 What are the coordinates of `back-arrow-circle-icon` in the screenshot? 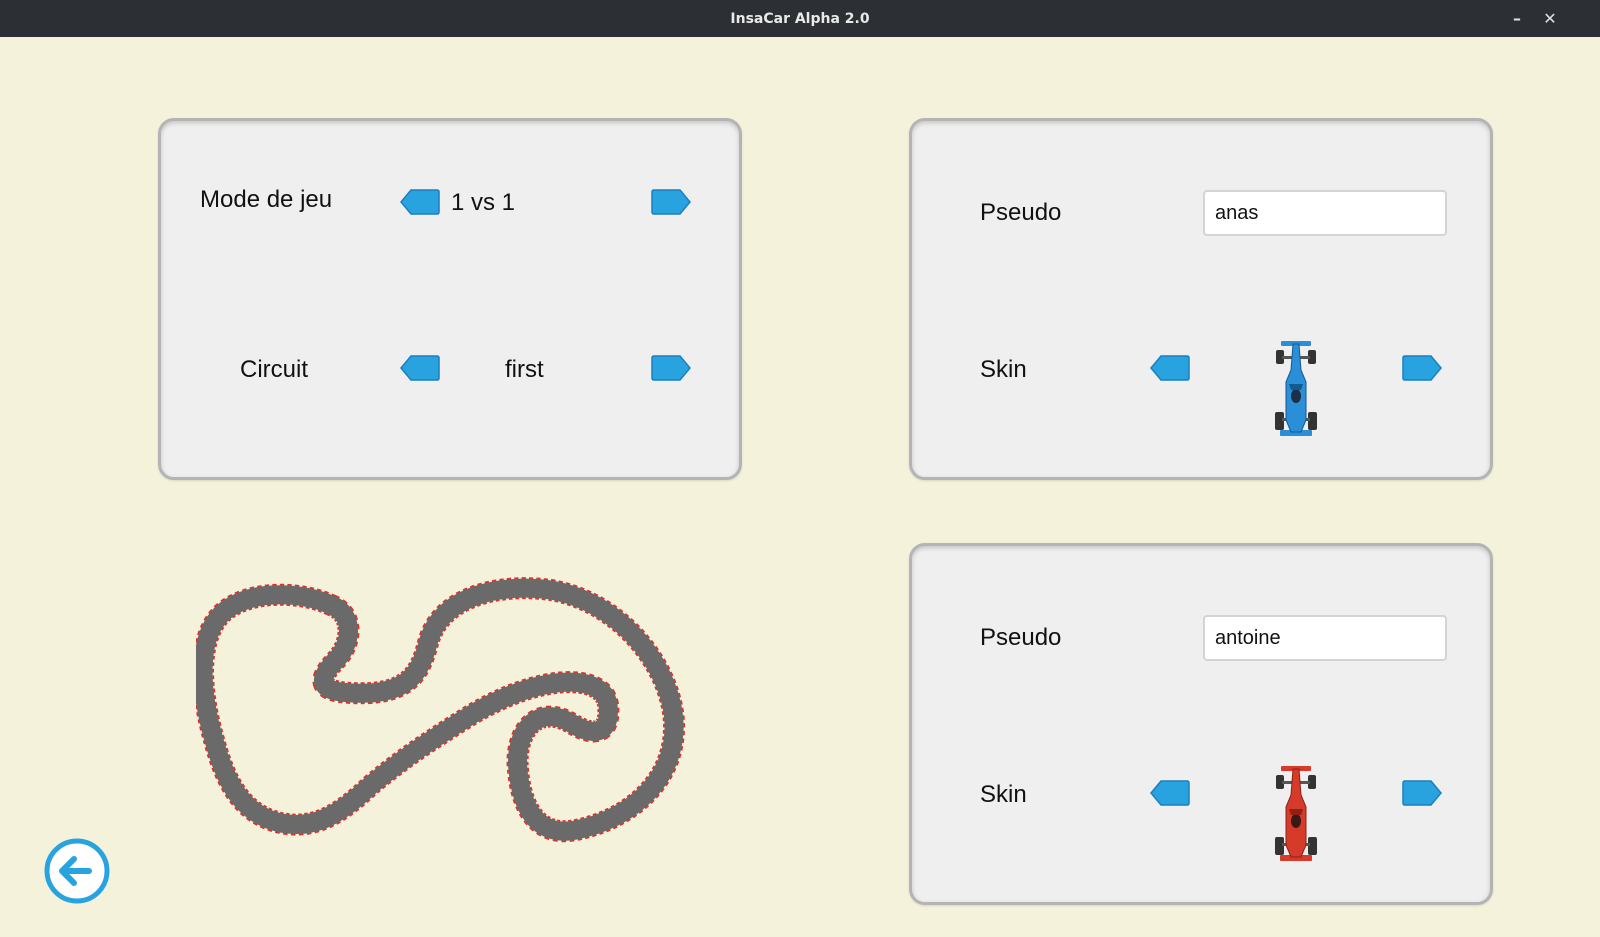 It's located at (77, 871).